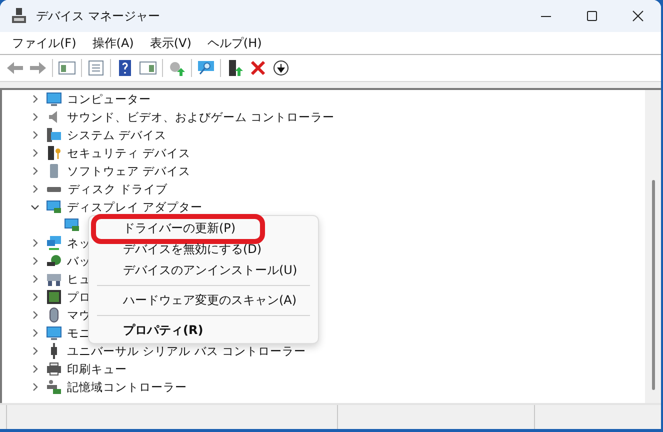  I want to click on tower-key-icon, so click(54, 153).